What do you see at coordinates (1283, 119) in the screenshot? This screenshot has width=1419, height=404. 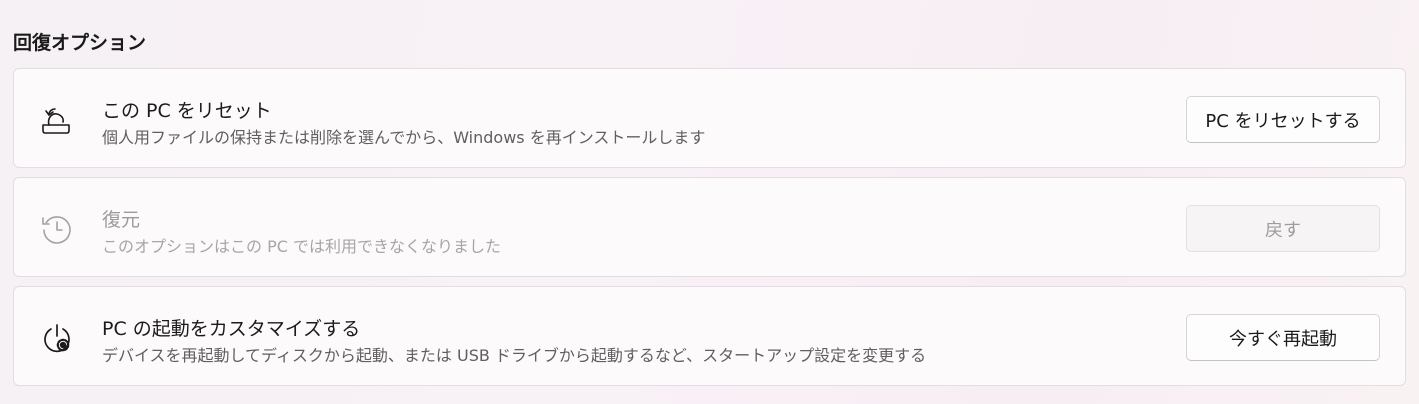 I see `reset-pc-button: PC をリセットする` at bounding box center [1283, 119].